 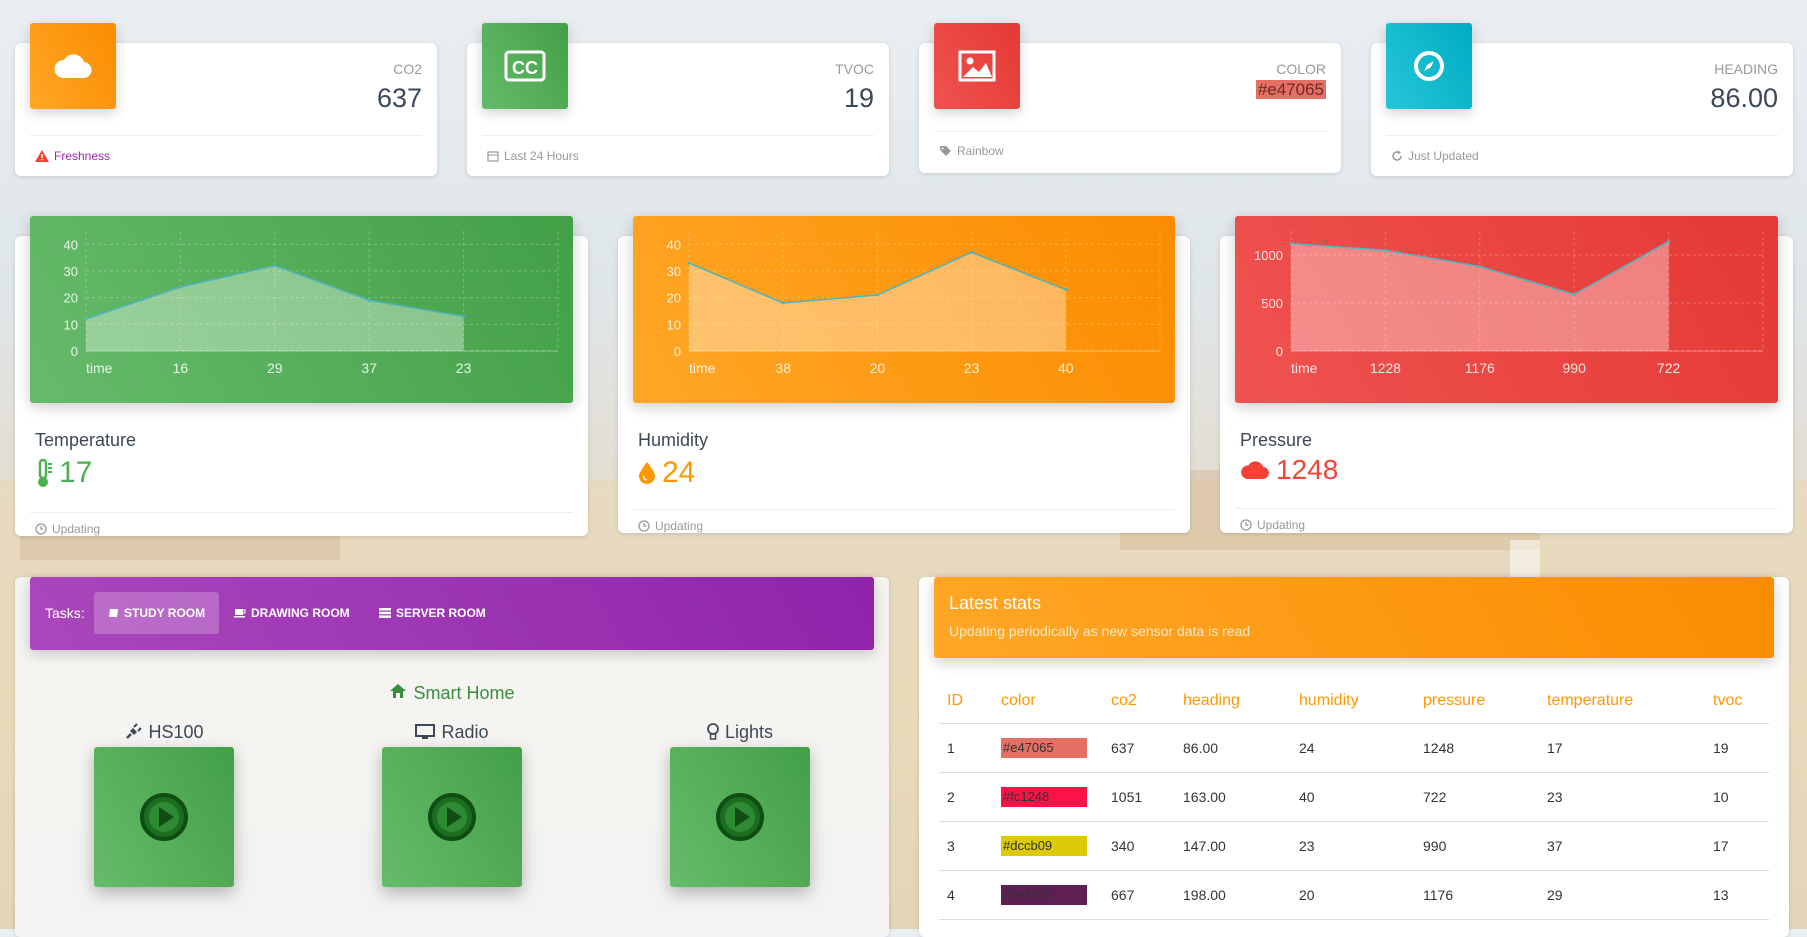 I want to click on device-label: HS100, so click(x=176, y=731).